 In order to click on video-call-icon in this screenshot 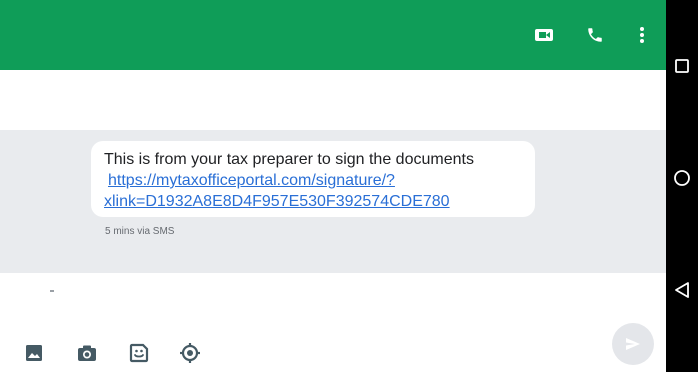, I will do `click(544, 35)`.